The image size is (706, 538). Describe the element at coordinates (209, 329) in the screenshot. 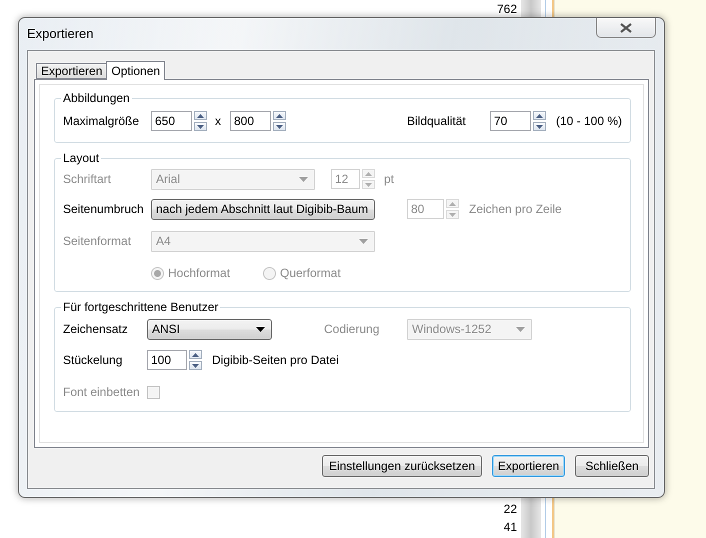

I see `dropdown: ANSI` at that location.